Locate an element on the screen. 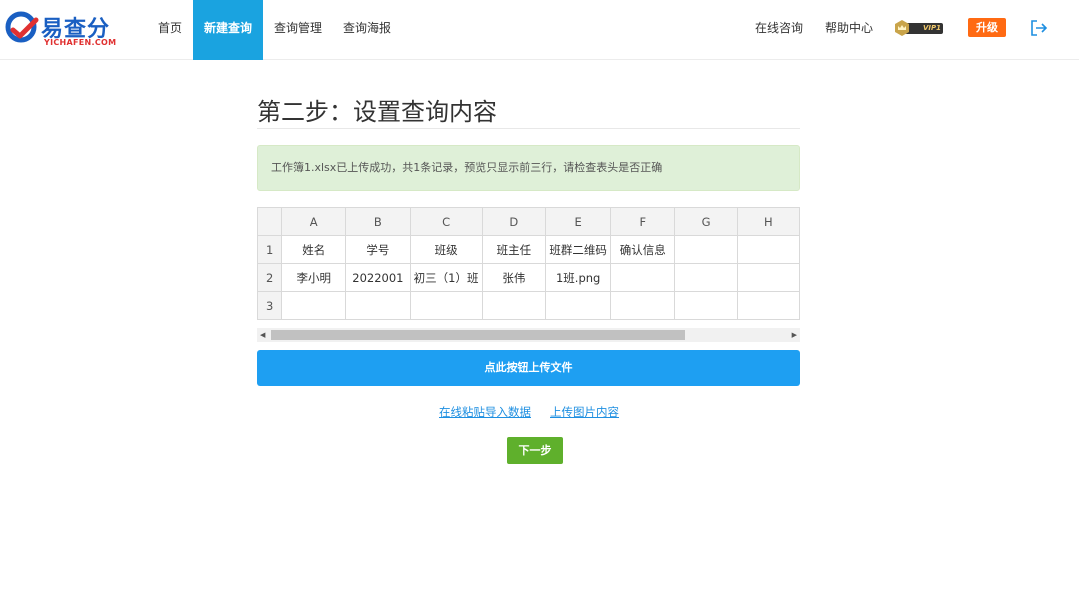 The width and height of the screenshot is (1079, 611). next-step-button: 下一步 is located at coordinates (535, 450).